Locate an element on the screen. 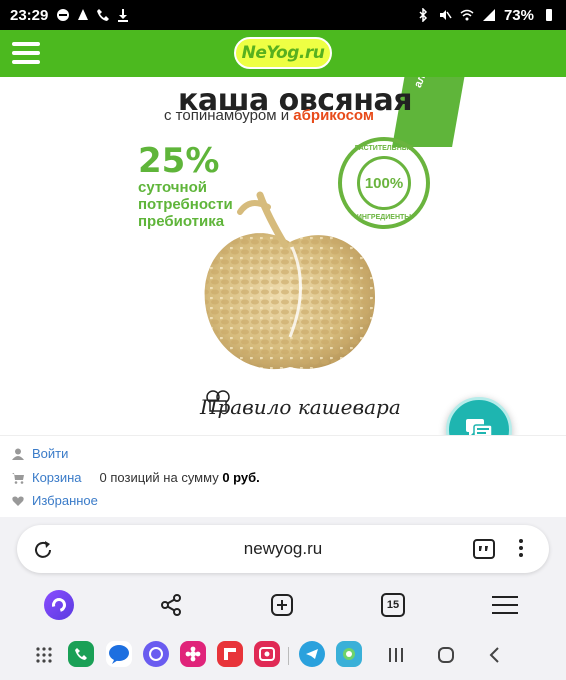 The height and width of the screenshot is (680, 566). dock-divider is located at coordinates (288, 656).